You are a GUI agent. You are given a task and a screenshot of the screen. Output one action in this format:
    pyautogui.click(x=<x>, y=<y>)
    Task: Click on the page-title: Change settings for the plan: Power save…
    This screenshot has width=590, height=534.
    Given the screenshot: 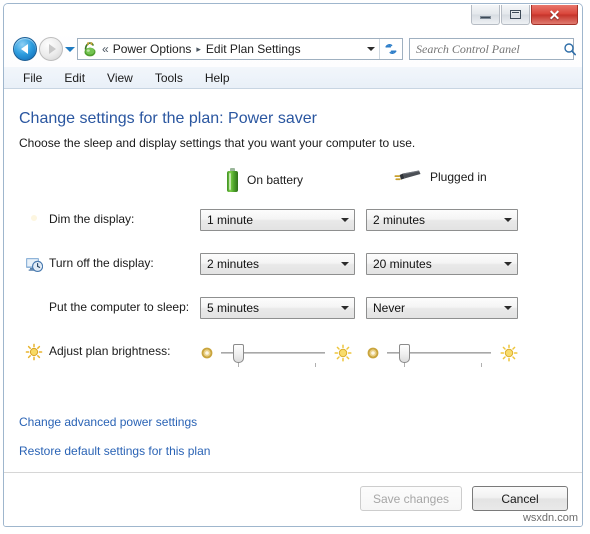 What is the action you would take?
    pyautogui.click(x=168, y=118)
    